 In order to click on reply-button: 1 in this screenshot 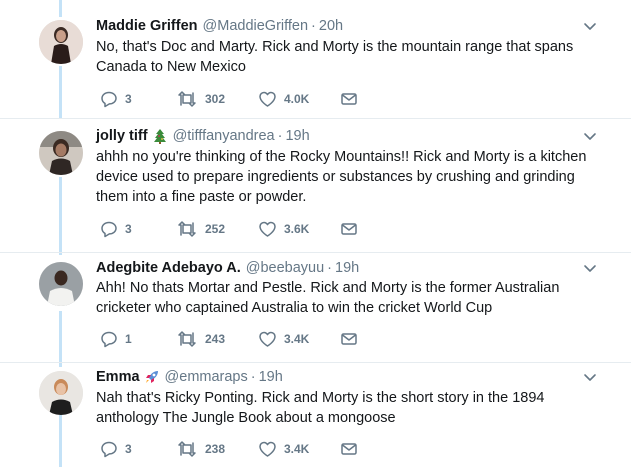, I will do `click(116, 339)`.